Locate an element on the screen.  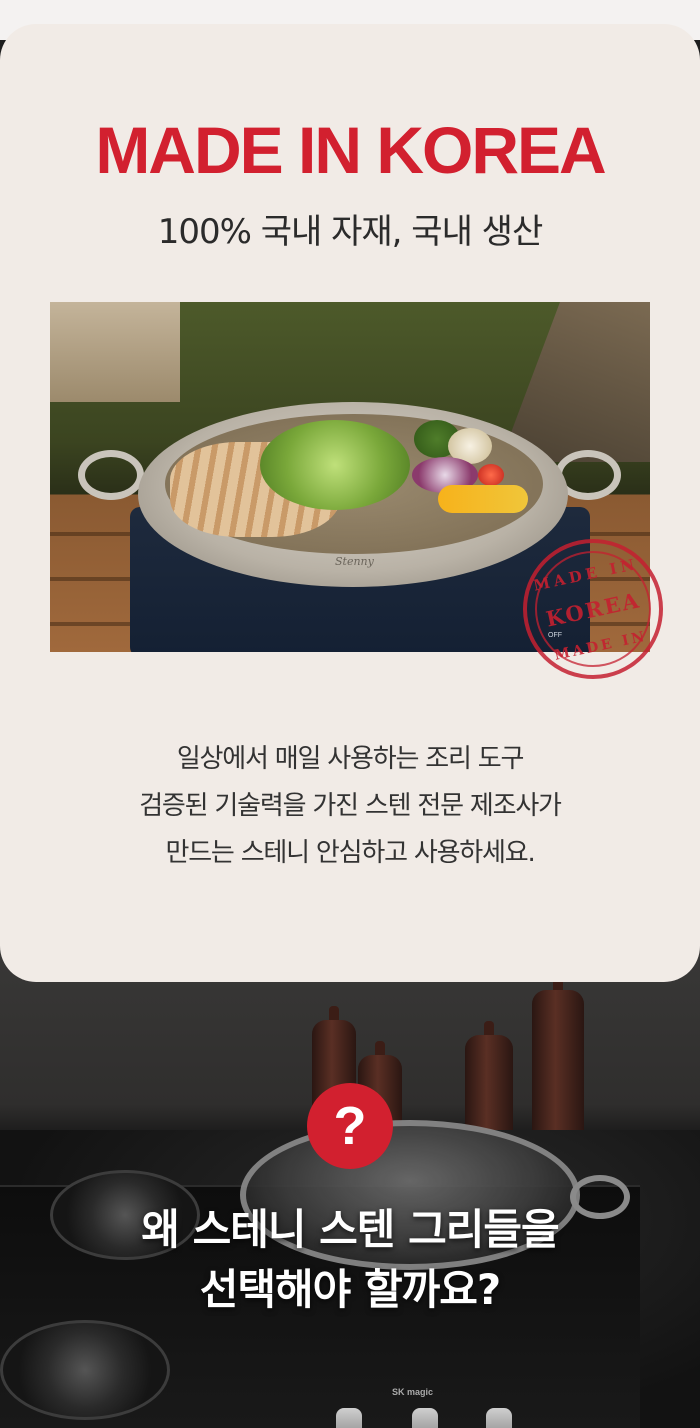
description-line: 일상에서 매일 사용하는 조리 도구 is located at coordinates (350, 759).